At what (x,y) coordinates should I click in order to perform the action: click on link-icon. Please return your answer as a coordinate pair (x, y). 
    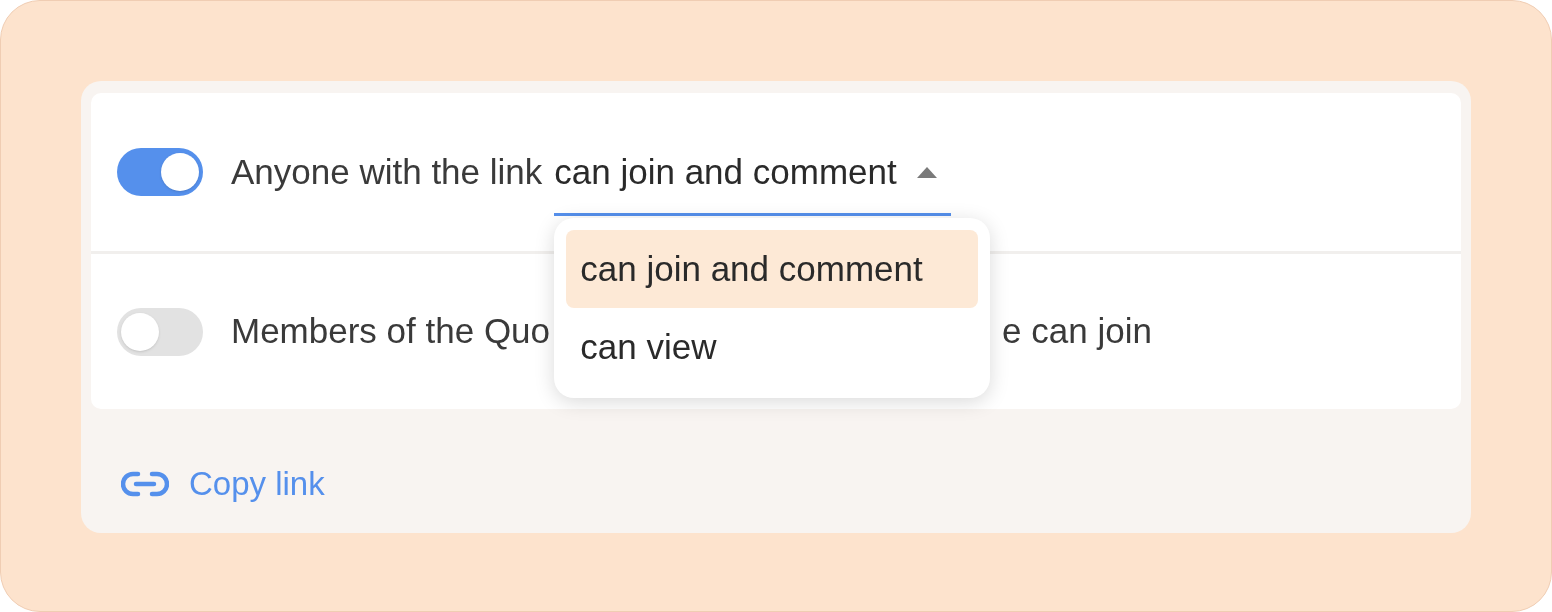
    Looking at the image, I should click on (145, 483).